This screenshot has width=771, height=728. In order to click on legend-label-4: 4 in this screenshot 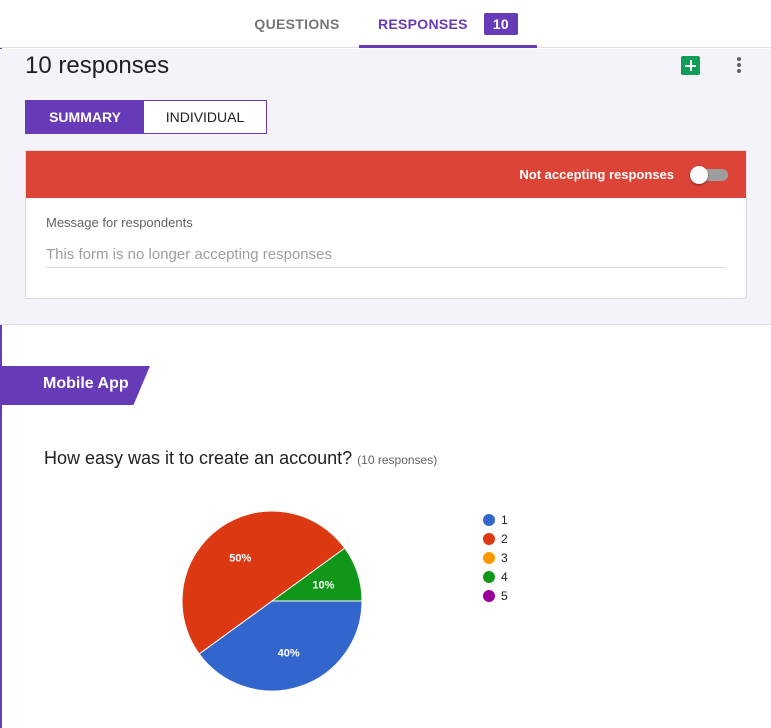, I will do `click(504, 576)`.